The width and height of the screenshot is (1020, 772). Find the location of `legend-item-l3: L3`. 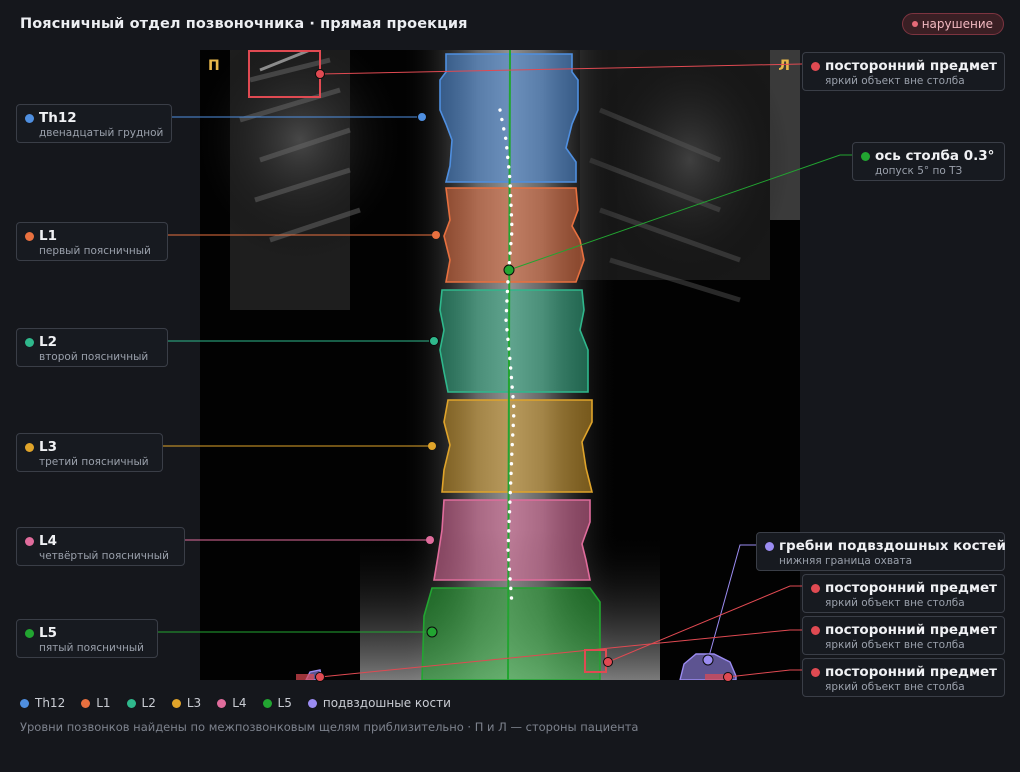

legend-item-l3: L3 is located at coordinates (186, 703).